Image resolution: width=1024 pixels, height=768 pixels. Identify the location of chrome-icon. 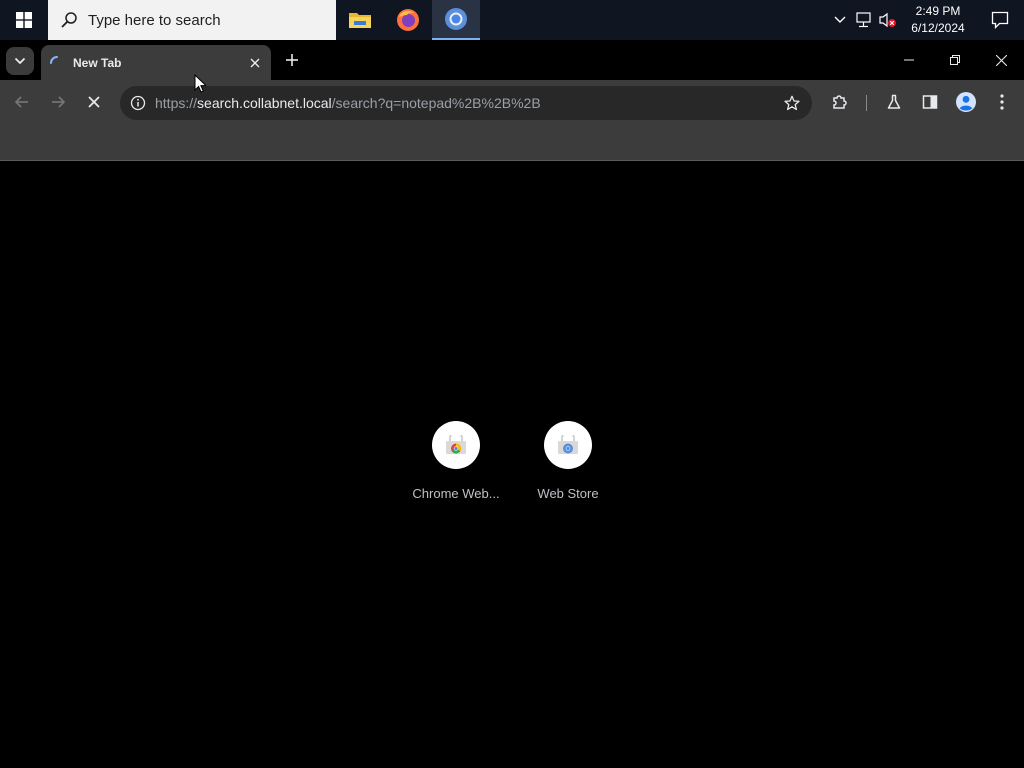
(456, 19).